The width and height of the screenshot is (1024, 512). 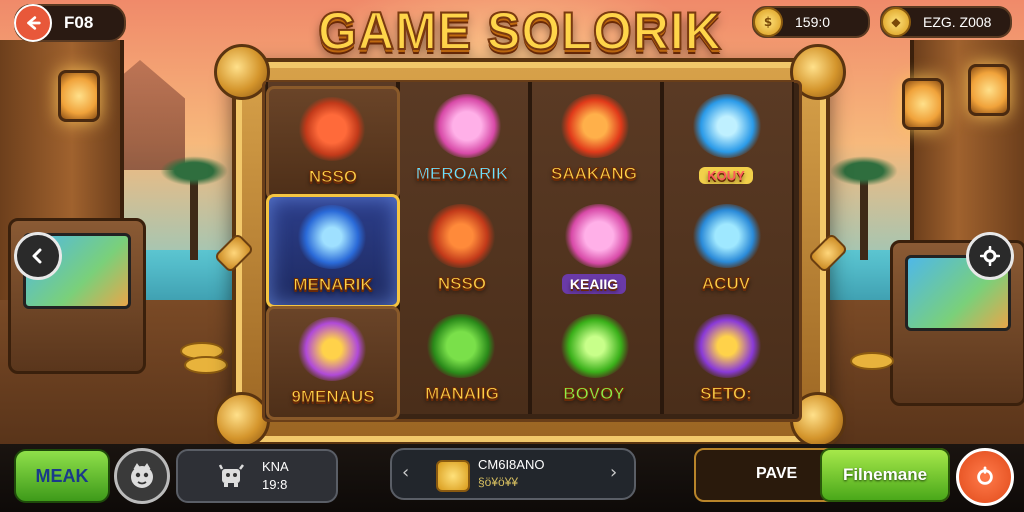 I want to click on slot-symbol: KOUY, so click(x=726, y=140).